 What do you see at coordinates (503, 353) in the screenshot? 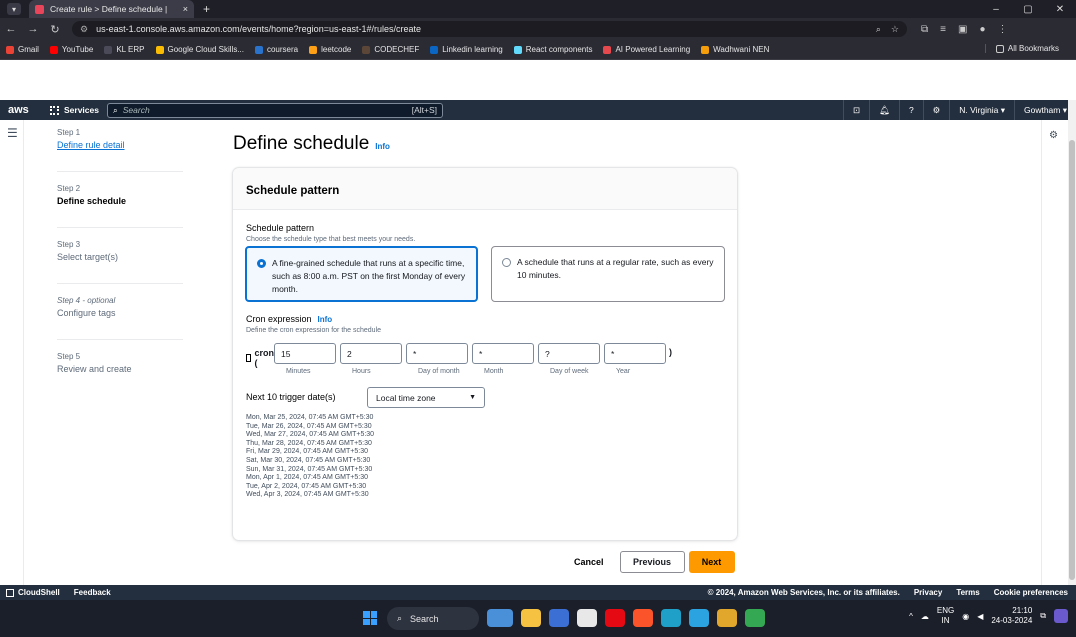
I see `cron-month-input` at bounding box center [503, 353].